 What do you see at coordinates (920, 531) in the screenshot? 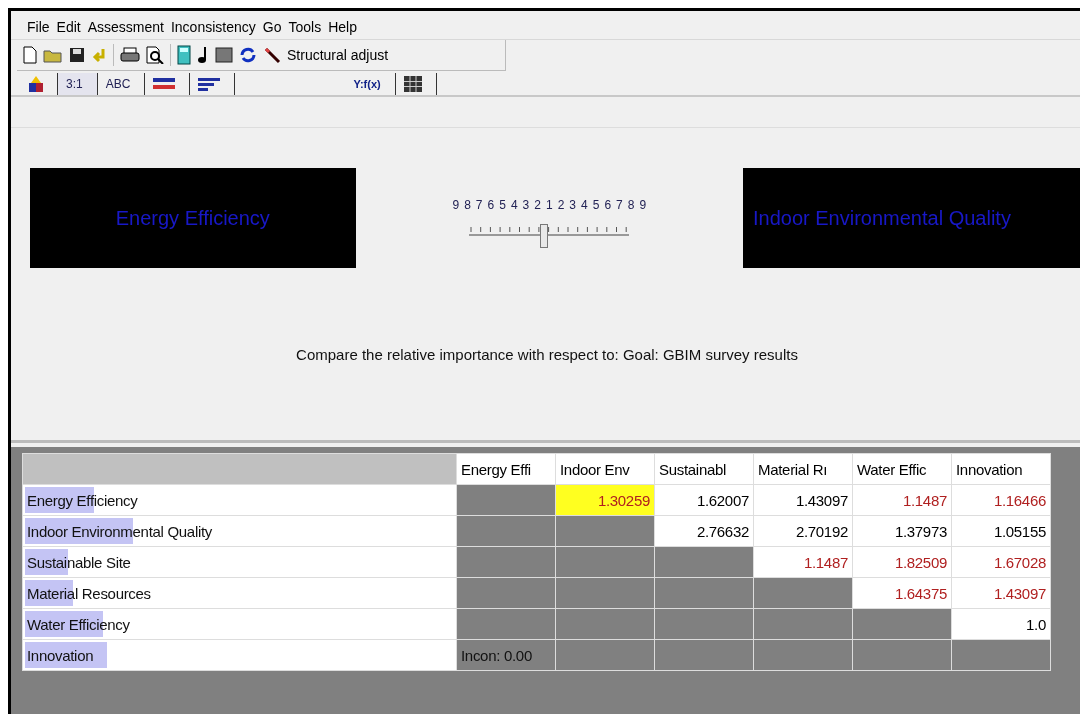
I see `cell-value: 1.37973` at bounding box center [920, 531].